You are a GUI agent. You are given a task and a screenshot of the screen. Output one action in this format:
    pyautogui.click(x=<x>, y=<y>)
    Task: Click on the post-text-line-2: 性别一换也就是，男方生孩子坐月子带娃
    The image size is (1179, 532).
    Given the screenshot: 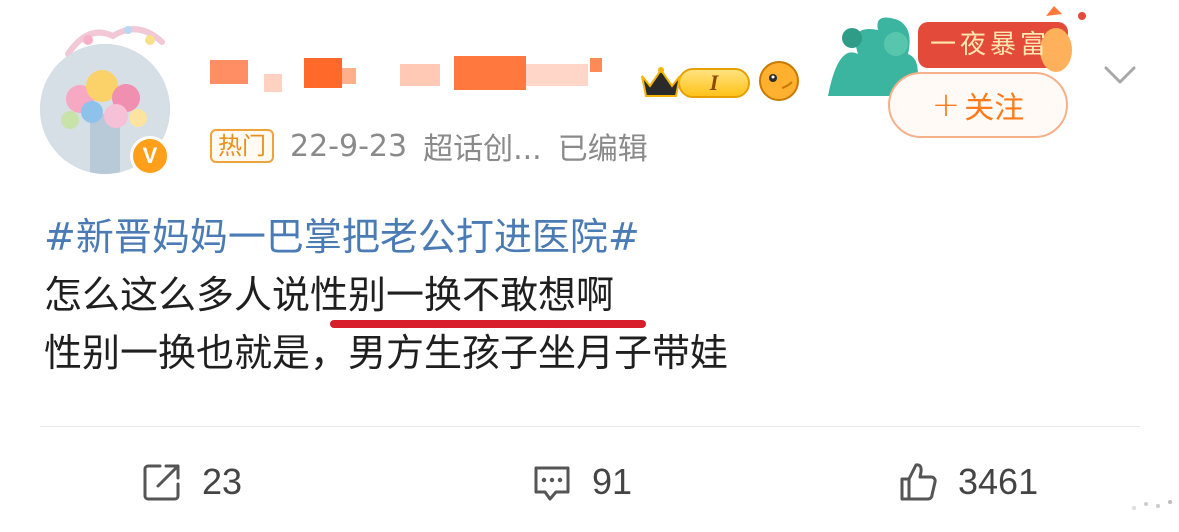 What is the action you would take?
    pyautogui.click(x=386, y=353)
    